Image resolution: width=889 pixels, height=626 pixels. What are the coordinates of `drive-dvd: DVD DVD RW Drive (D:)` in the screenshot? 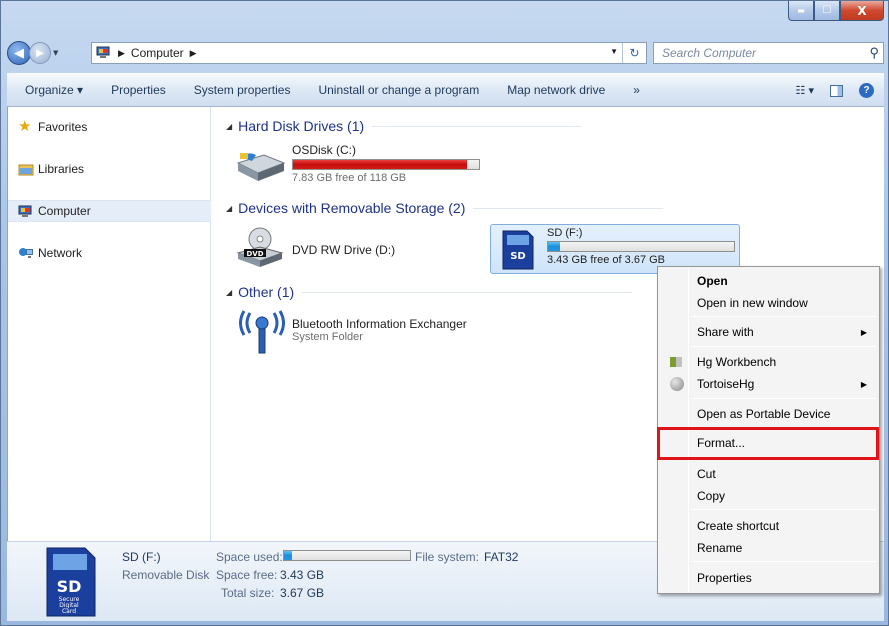 It's located at (359, 248).